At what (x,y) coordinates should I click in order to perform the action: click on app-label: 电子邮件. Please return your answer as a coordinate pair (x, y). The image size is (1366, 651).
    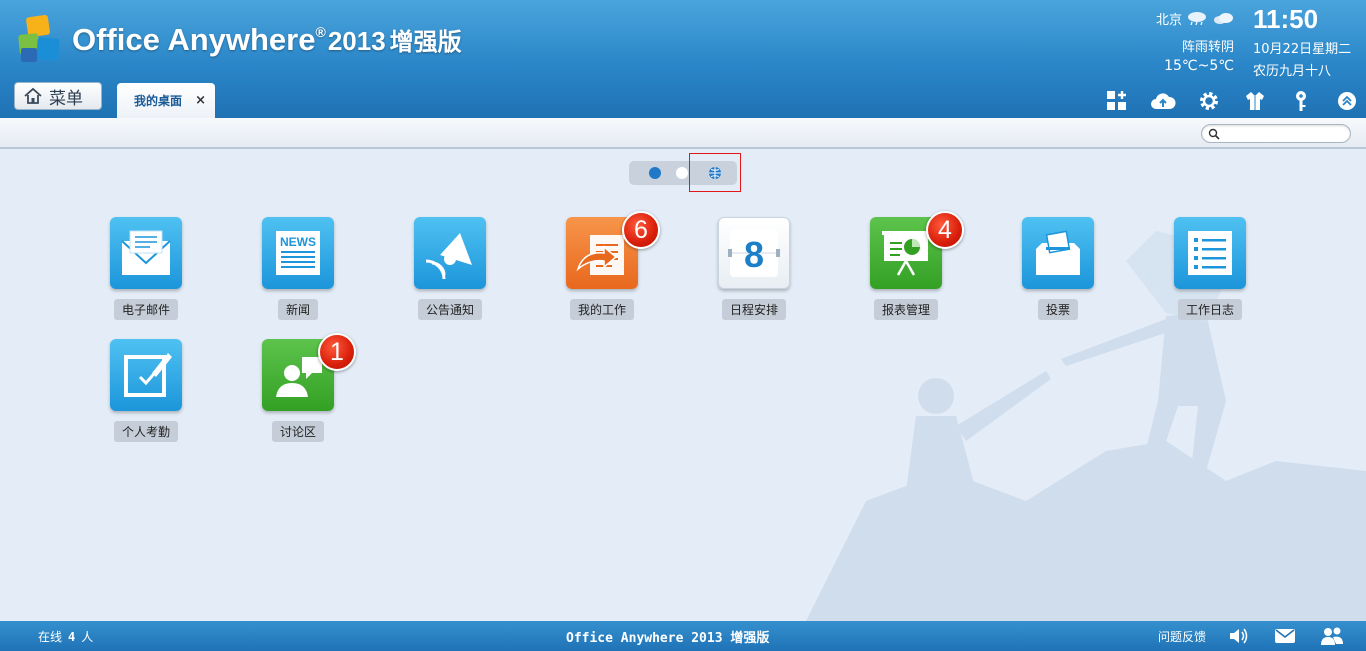
    Looking at the image, I should click on (145, 309).